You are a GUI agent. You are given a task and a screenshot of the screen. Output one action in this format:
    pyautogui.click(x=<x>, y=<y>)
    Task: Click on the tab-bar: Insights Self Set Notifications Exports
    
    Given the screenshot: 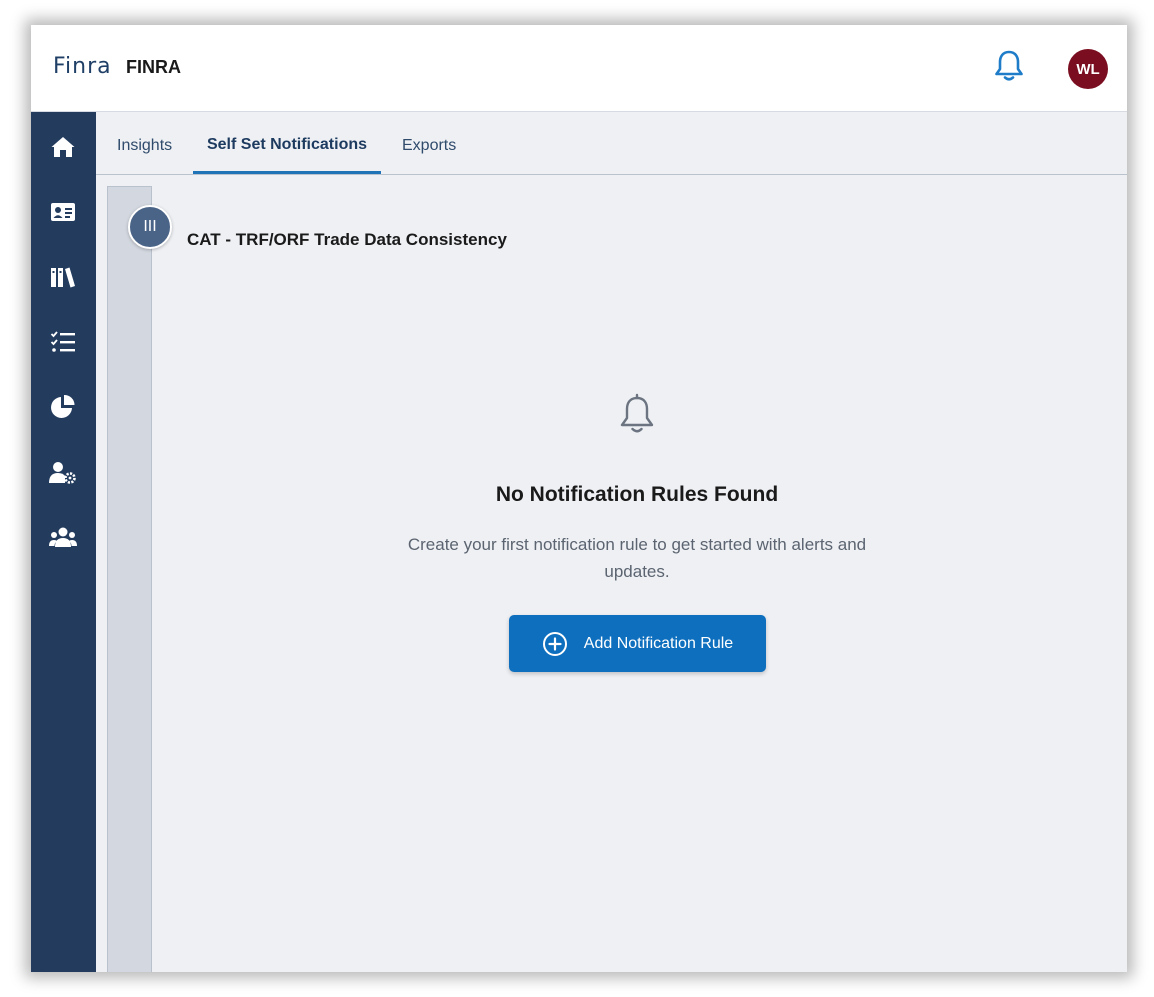 What is the action you would take?
    pyautogui.click(x=611, y=143)
    